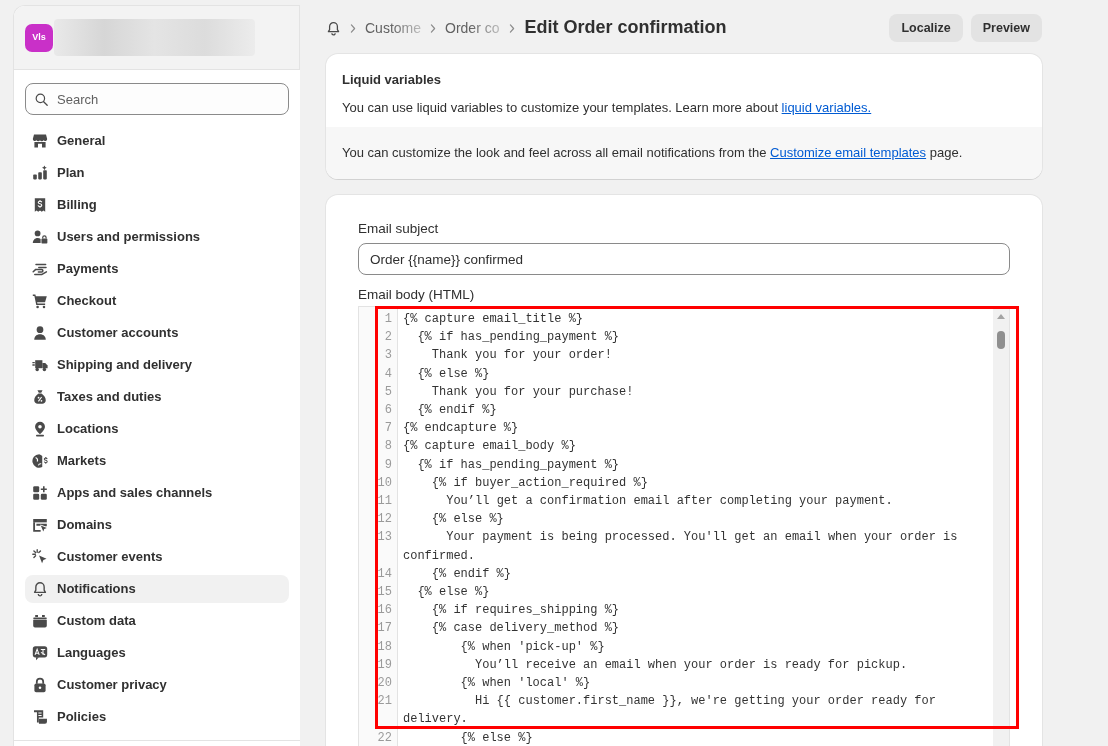 Image resolution: width=1108 pixels, height=746 pixels. I want to click on customize-templates-text: You can customize the look and feel across all email notifications from the Customize email templates page., so click(653, 153).